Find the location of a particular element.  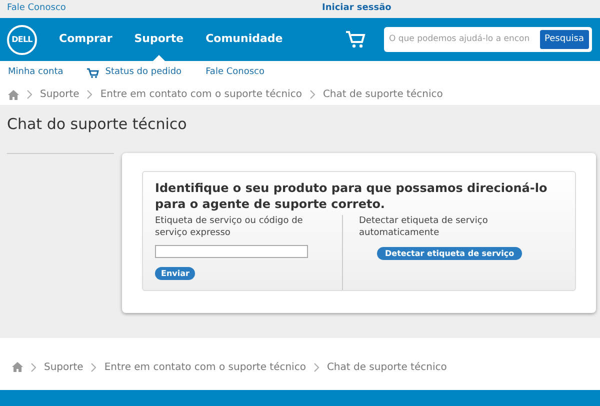

detect-label: Detectar etiqueta de serviço automaticamente is located at coordinates (424, 226).